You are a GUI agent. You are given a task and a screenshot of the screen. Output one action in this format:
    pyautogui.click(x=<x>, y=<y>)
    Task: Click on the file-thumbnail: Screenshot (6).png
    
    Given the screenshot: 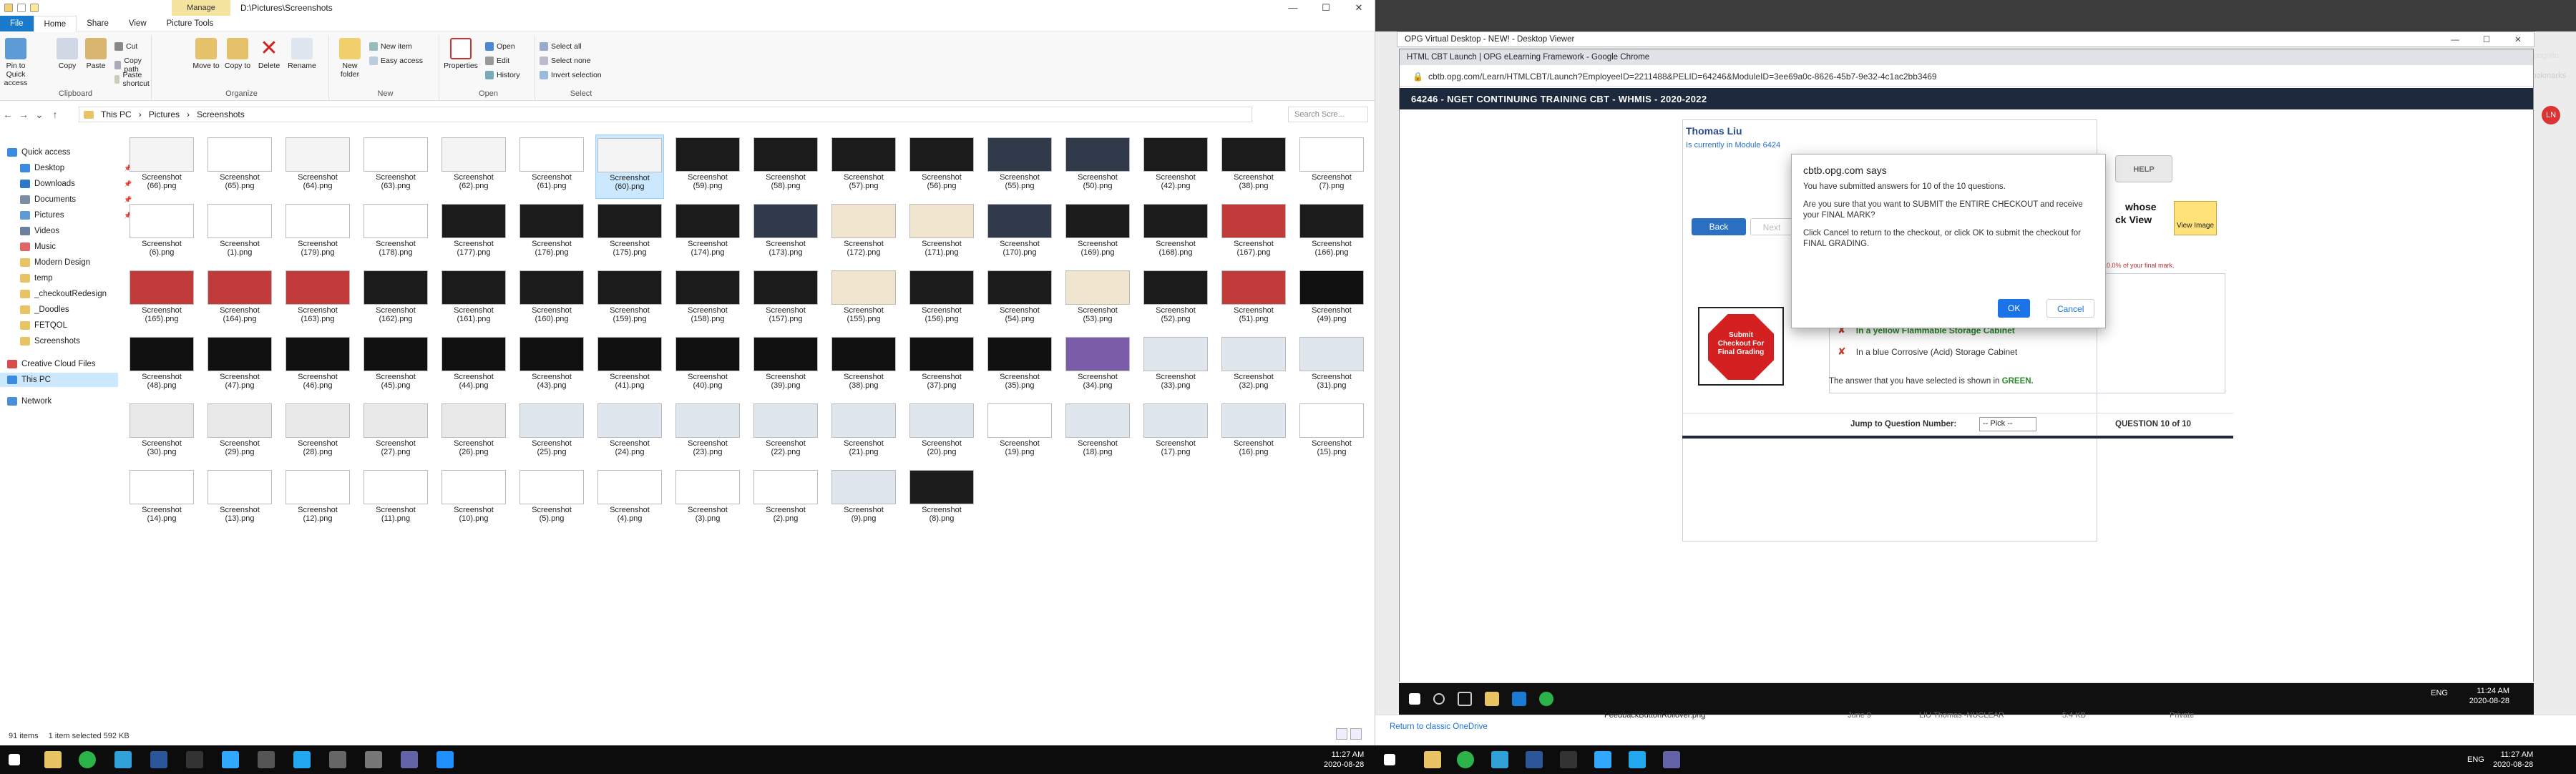 What is the action you would take?
    pyautogui.click(x=161, y=233)
    